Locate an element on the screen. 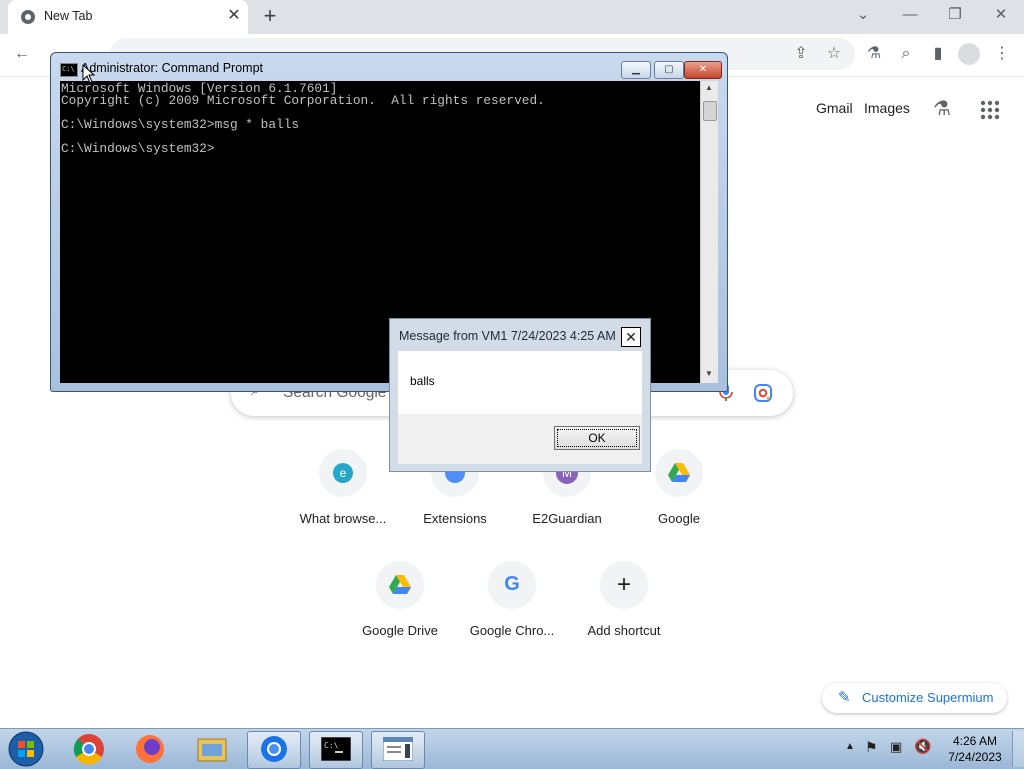 This screenshot has height=769, width=1024. message-text: balls is located at coordinates (422, 381).